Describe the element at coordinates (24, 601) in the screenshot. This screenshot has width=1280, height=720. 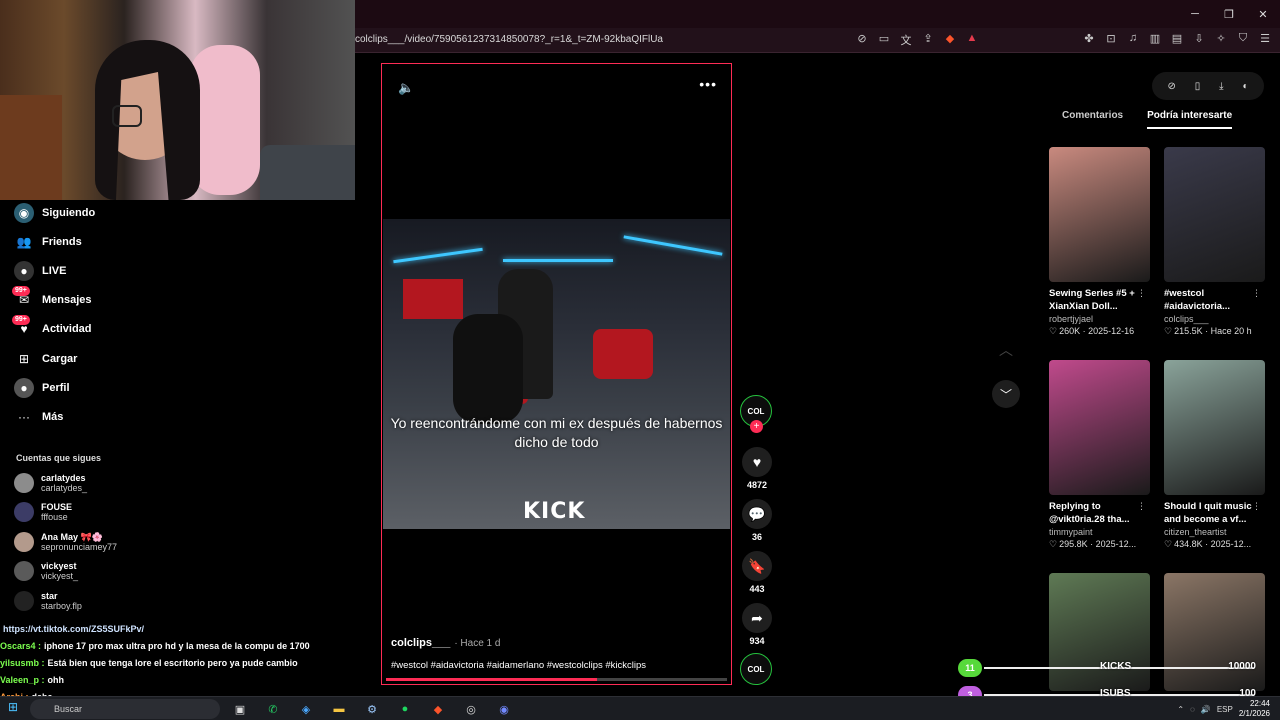
I see `avatar` at that location.